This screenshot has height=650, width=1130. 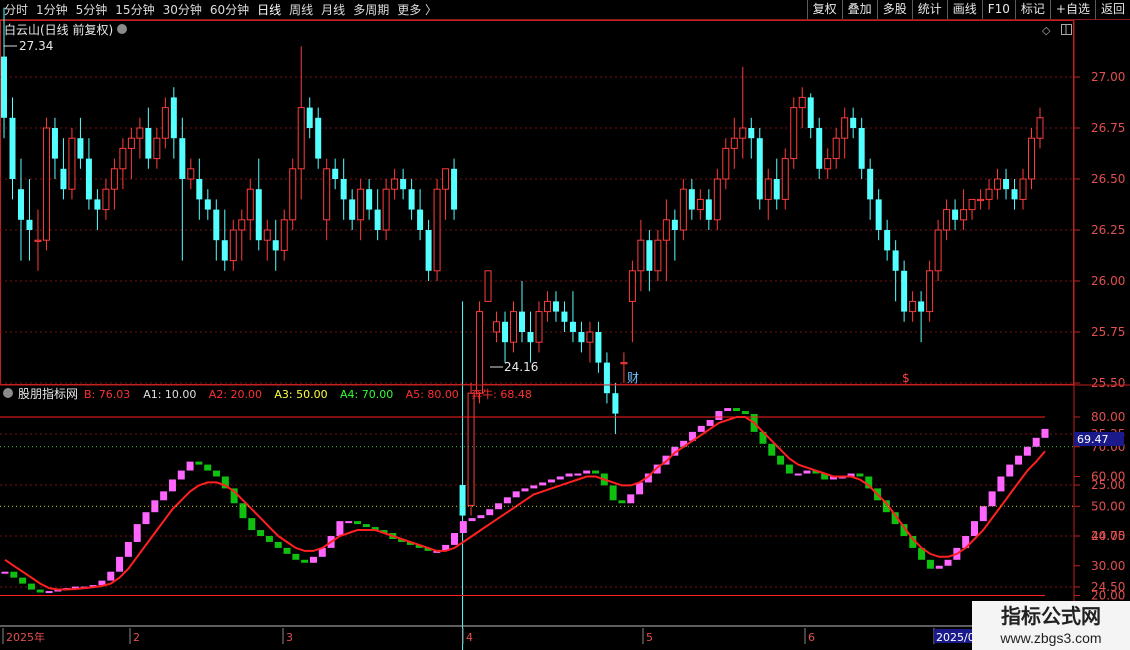 What do you see at coordinates (1108, 77) in the screenshot?
I see `price-tick-label: 27.00` at bounding box center [1108, 77].